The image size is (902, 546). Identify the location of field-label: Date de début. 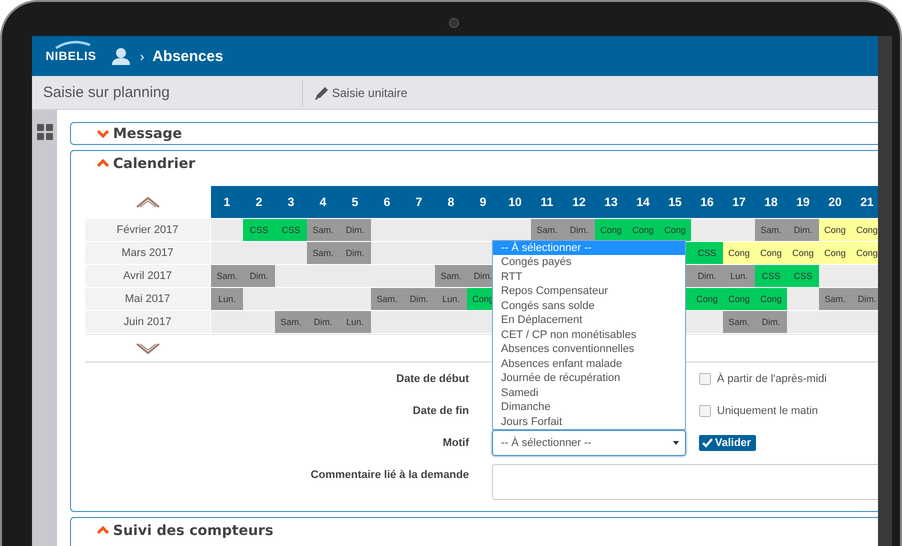
(432, 379).